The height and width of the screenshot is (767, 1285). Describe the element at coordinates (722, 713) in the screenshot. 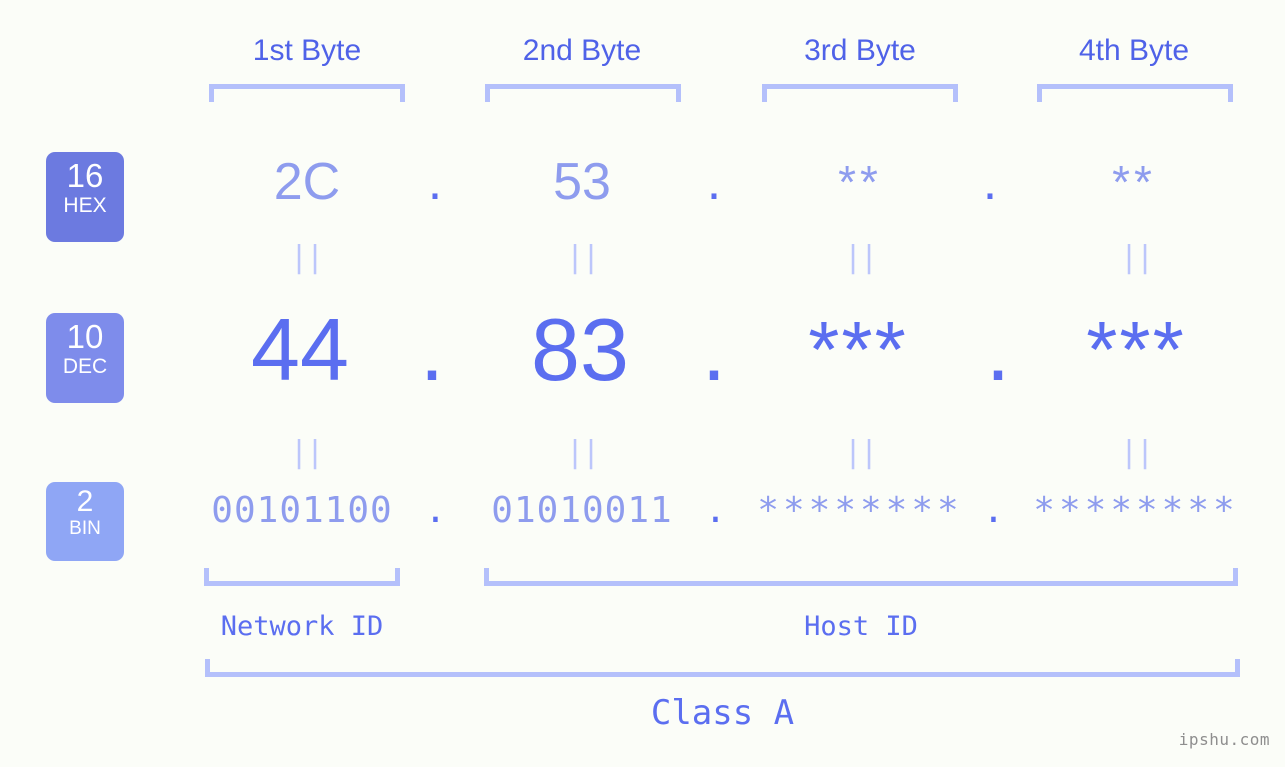

I see `class-label: Class A` at that location.